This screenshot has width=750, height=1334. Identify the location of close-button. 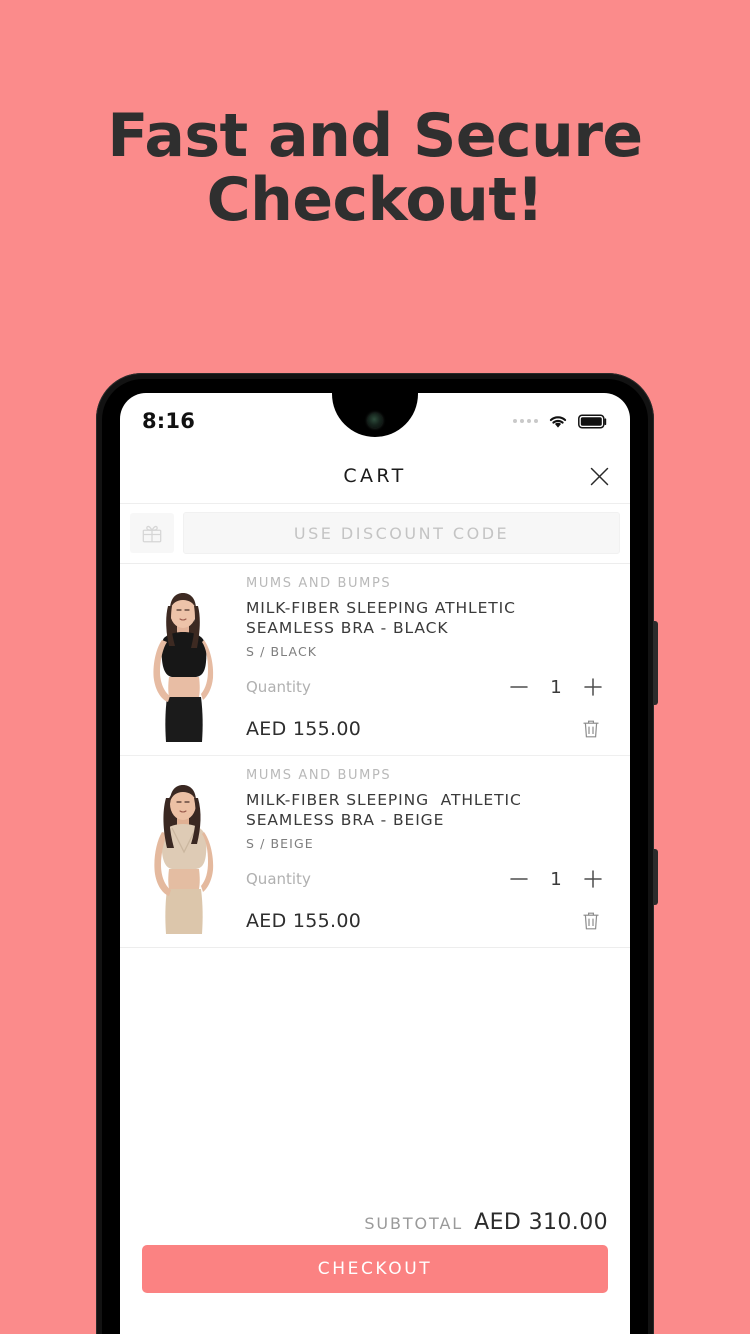
(599, 476).